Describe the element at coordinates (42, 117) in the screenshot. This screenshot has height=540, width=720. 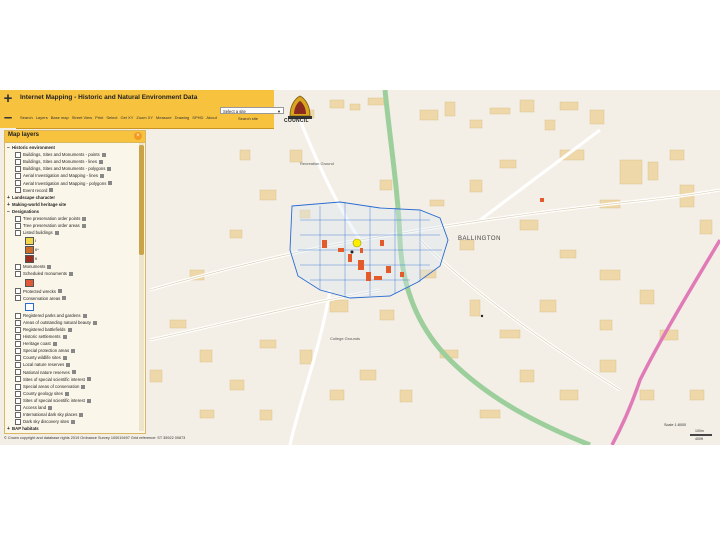
I see `tool-layers: Layers` at that location.